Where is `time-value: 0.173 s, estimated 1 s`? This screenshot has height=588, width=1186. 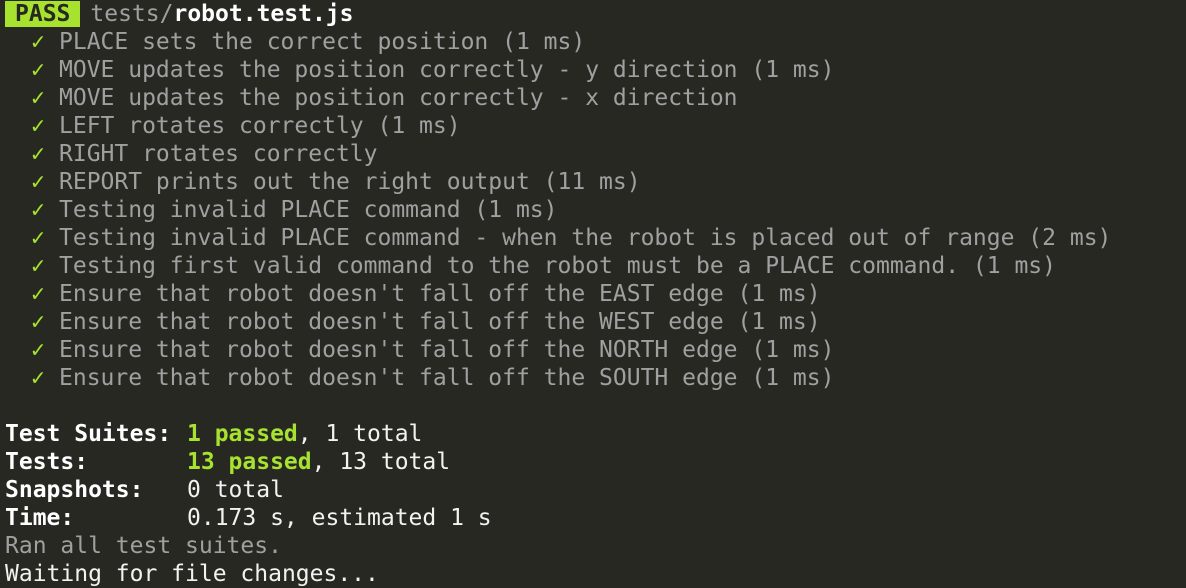 time-value: 0.173 s, estimated 1 s is located at coordinates (339, 518).